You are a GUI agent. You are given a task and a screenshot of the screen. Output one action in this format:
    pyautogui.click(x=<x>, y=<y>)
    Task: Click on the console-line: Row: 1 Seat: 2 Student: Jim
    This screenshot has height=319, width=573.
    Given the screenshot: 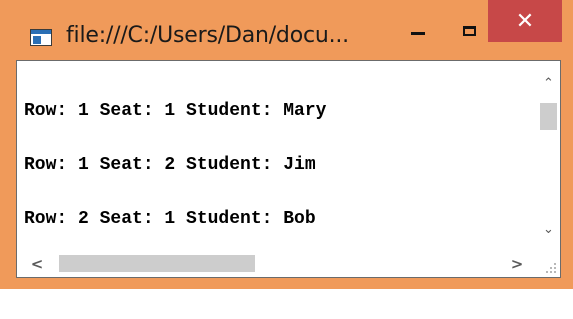 What is the action you would take?
    pyautogui.click(x=170, y=165)
    